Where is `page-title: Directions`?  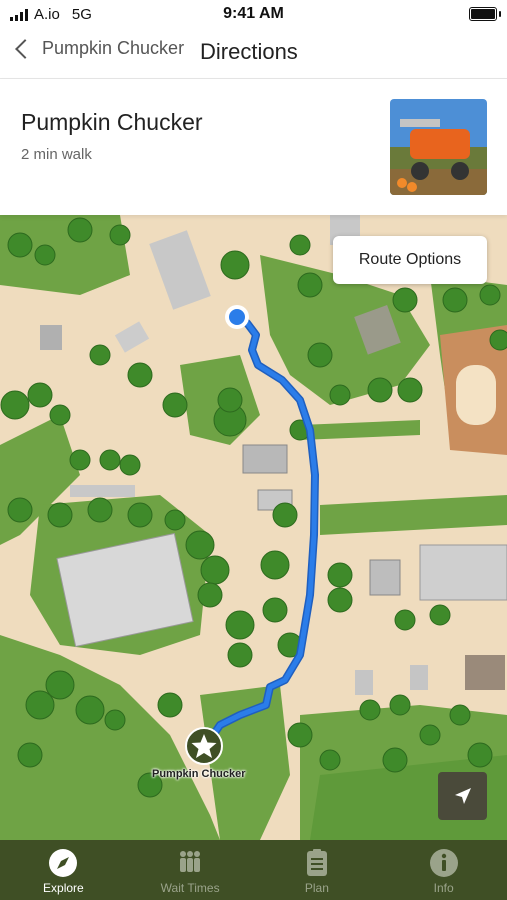
page-title: Directions is located at coordinates (249, 51).